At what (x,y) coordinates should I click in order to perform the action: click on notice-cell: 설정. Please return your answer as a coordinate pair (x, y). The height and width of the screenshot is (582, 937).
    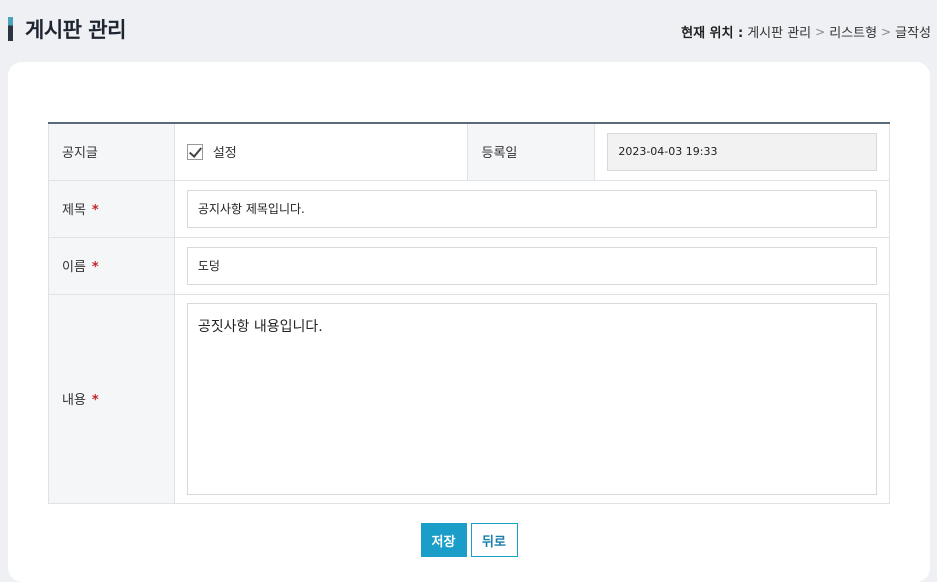
    Looking at the image, I should click on (321, 151).